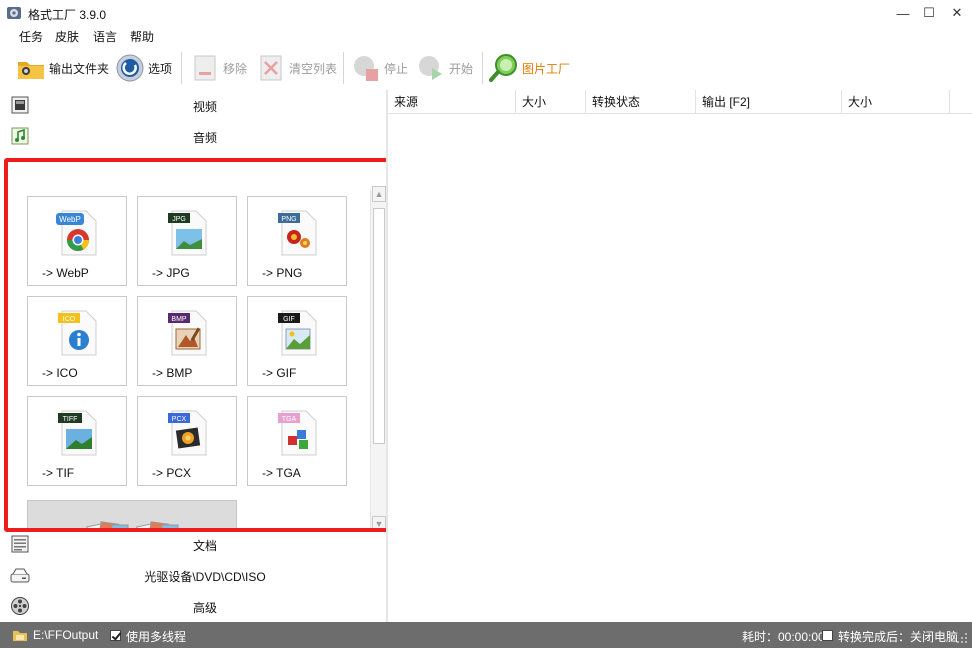 This screenshot has width=972, height=648. Describe the element at coordinates (115, 635) in the screenshot. I see `multithread-checkbox` at that location.